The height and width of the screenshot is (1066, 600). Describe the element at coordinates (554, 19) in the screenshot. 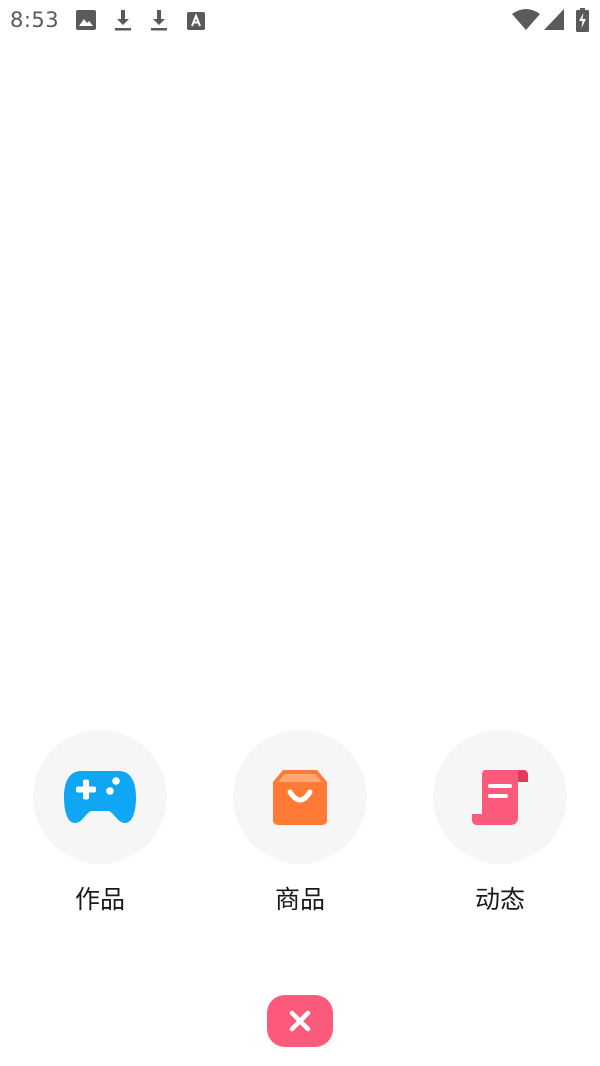

I see `signal-icon` at that location.